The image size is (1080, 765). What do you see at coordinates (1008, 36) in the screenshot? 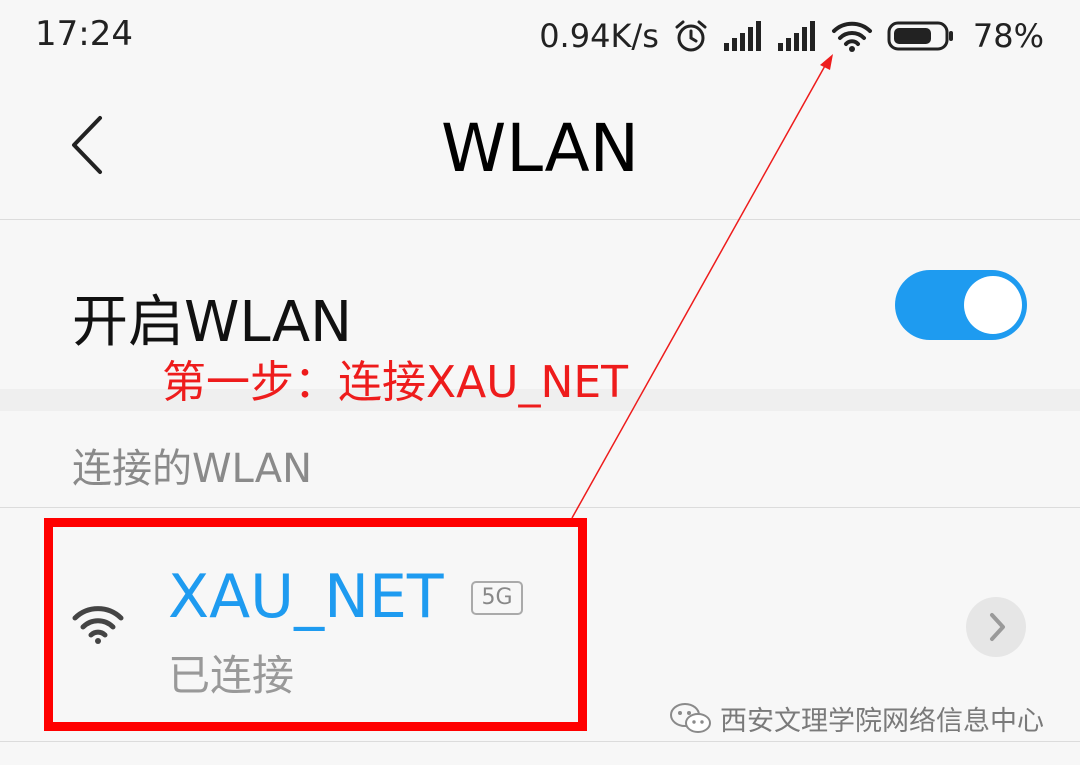
I see `battery-percent: 78%` at bounding box center [1008, 36].